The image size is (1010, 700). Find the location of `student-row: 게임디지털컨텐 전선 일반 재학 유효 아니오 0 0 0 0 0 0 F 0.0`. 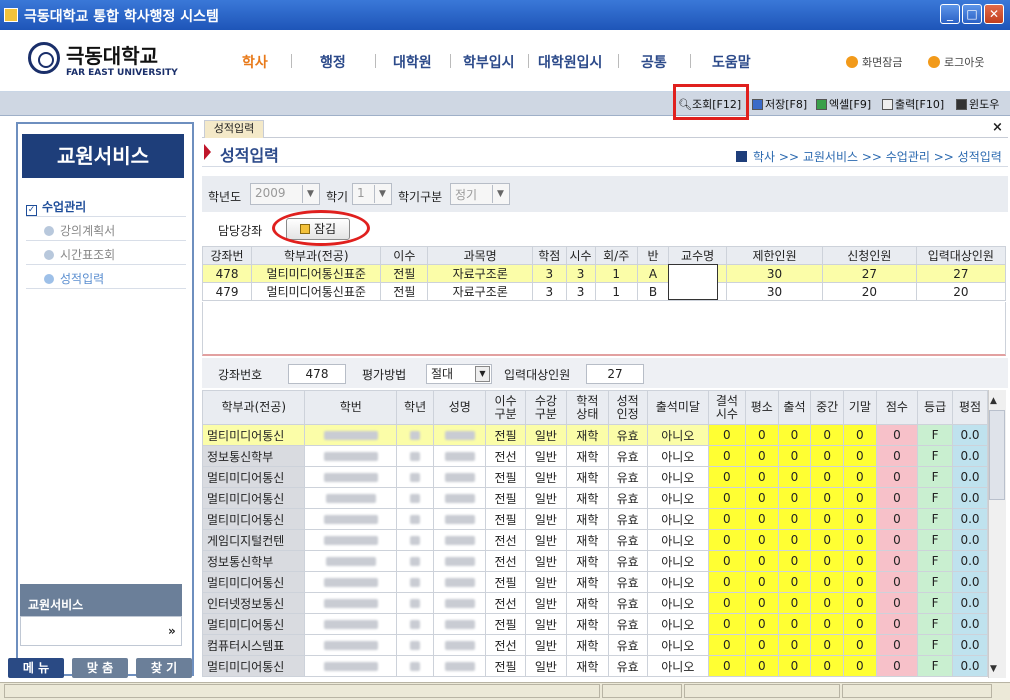

student-row: 게임디지털컨텐 전선 일반 재학 유효 아니오 0 0 0 0 0 0 F 0.0 is located at coordinates (594, 540).